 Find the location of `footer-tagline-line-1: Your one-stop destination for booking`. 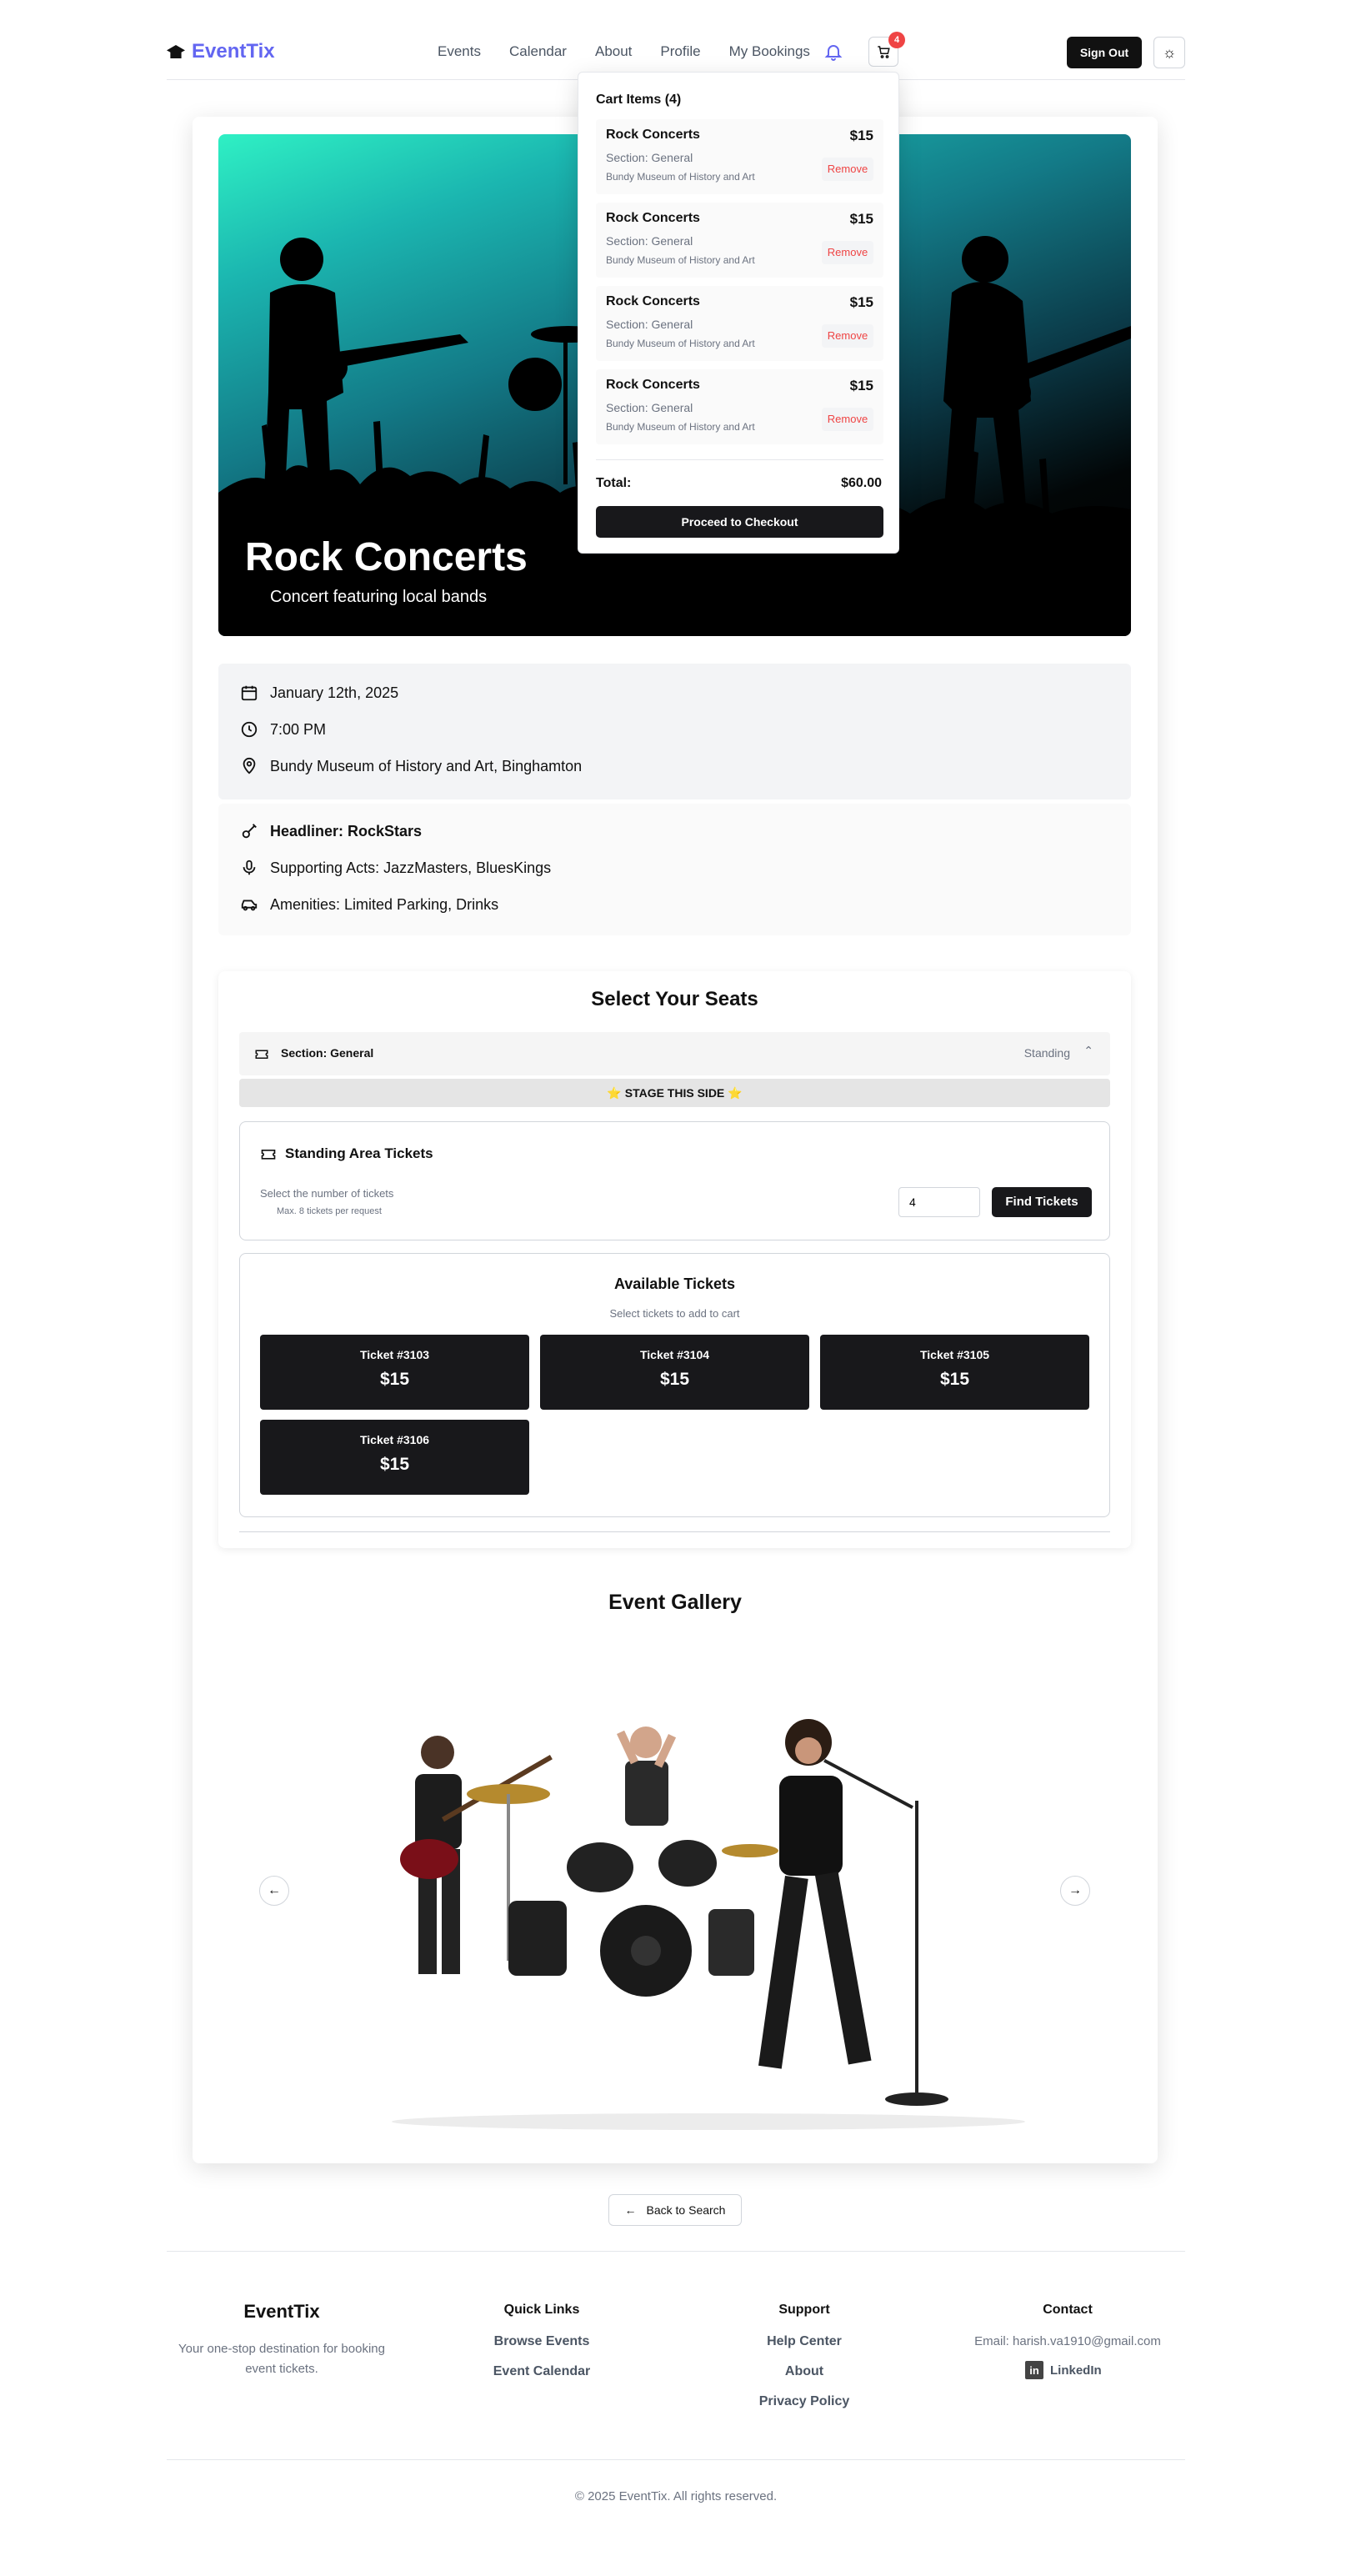

footer-tagline-line-1: Your one-stop destination for booking is located at coordinates (281, 2349).